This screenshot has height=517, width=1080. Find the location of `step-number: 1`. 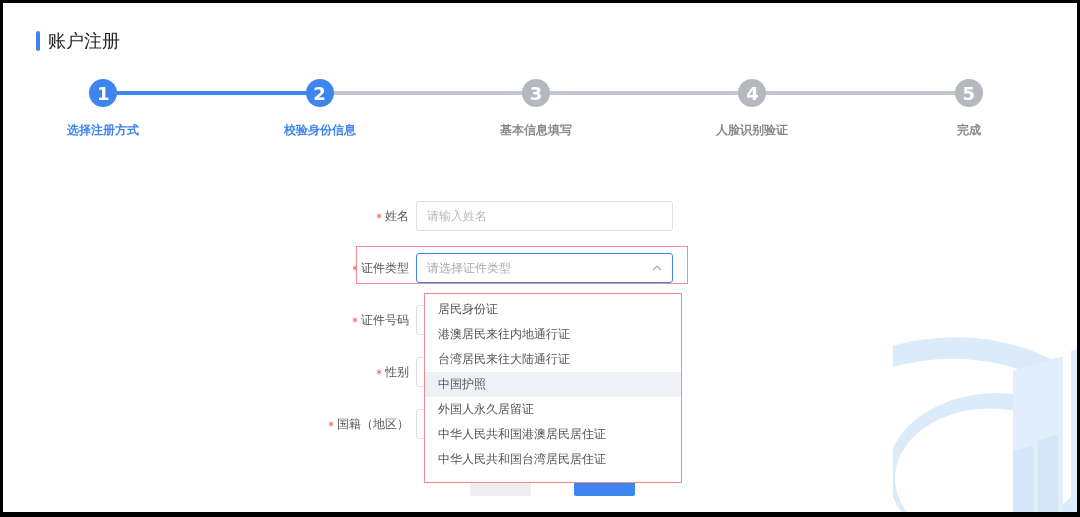

step-number: 1 is located at coordinates (103, 93).